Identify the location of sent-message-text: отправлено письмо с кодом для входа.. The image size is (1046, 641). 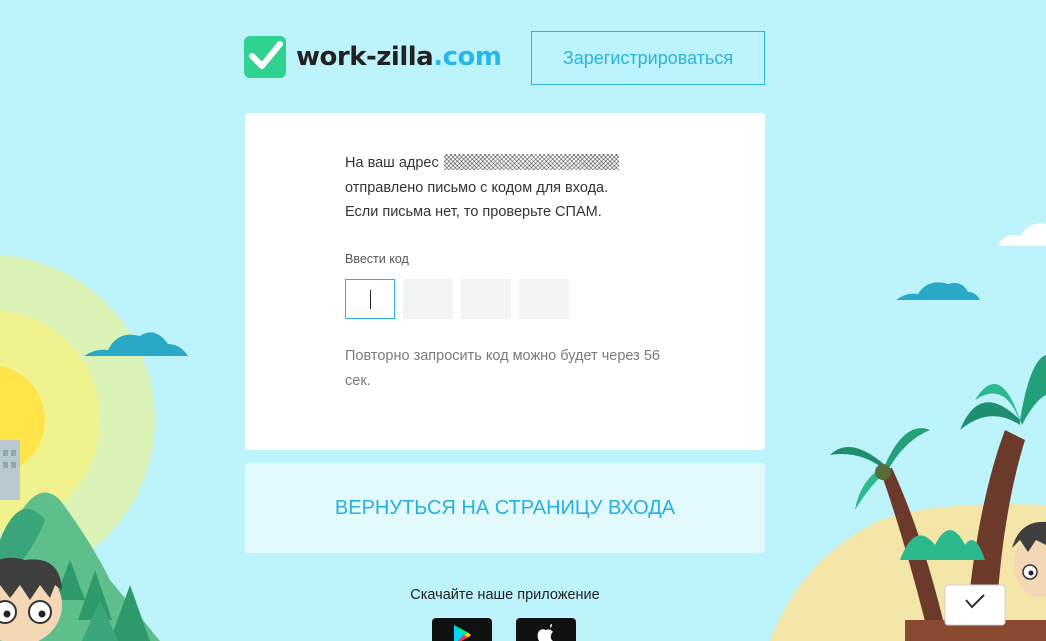
(477, 187).